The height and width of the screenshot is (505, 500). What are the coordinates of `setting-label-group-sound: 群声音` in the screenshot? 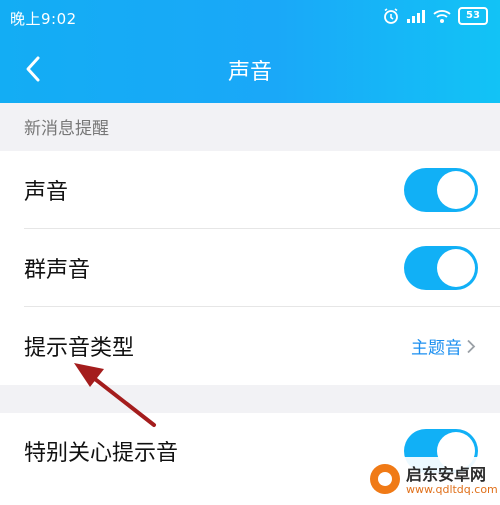 It's located at (57, 270).